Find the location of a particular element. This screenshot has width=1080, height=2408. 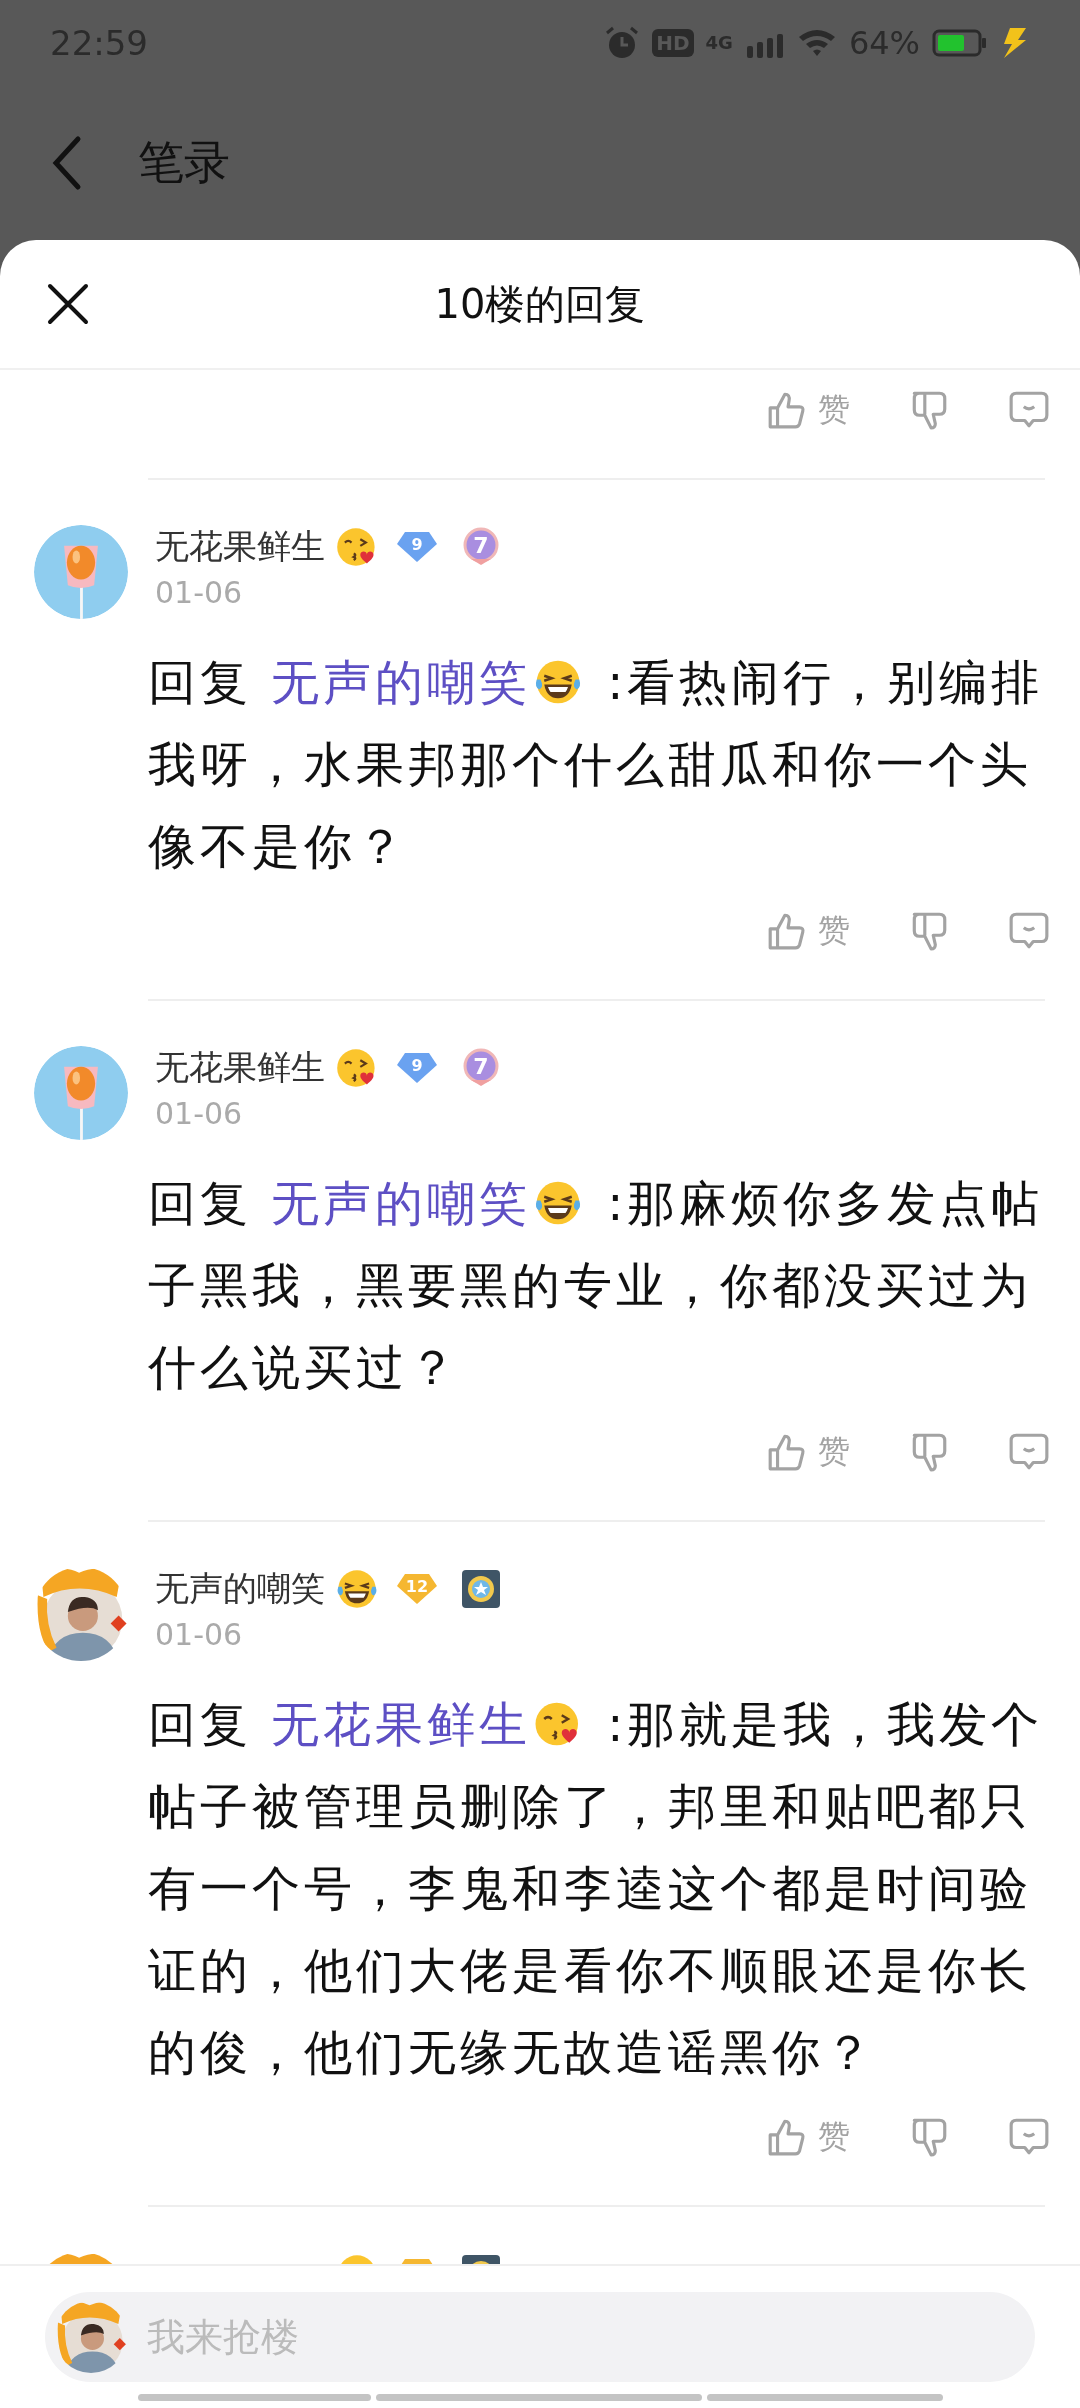

laughing-face-icon is located at coordinates (357, 1589).